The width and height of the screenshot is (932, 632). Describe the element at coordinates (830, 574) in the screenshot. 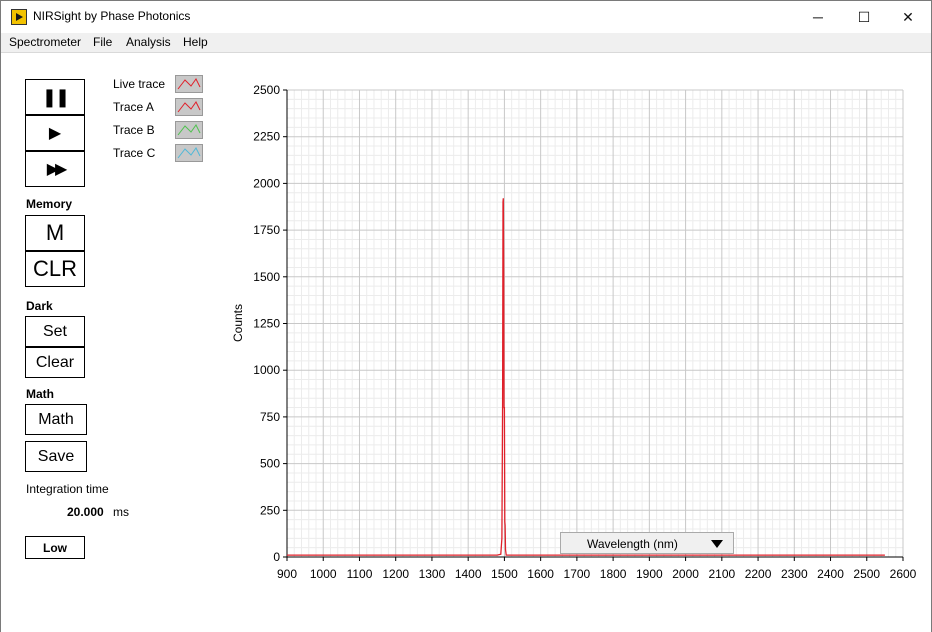

I see `x-tick-label: 2400` at that location.